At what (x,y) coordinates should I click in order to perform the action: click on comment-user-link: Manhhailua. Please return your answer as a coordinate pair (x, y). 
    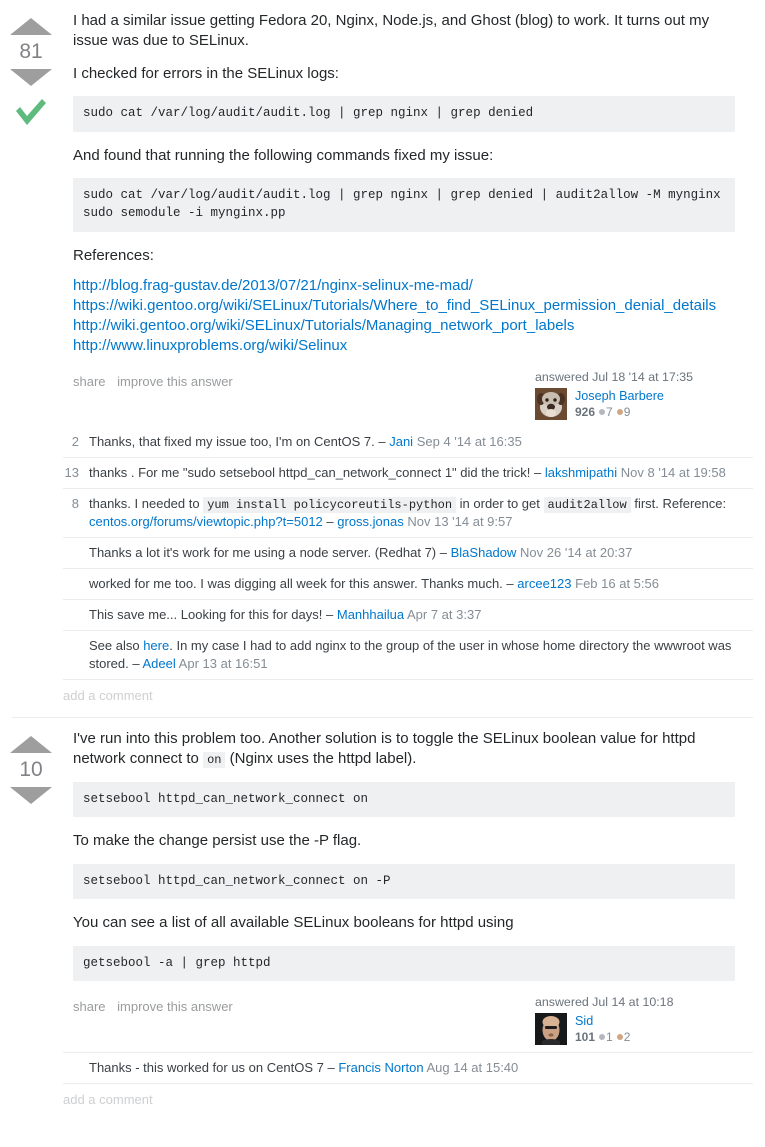
    Looking at the image, I should click on (370, 614).